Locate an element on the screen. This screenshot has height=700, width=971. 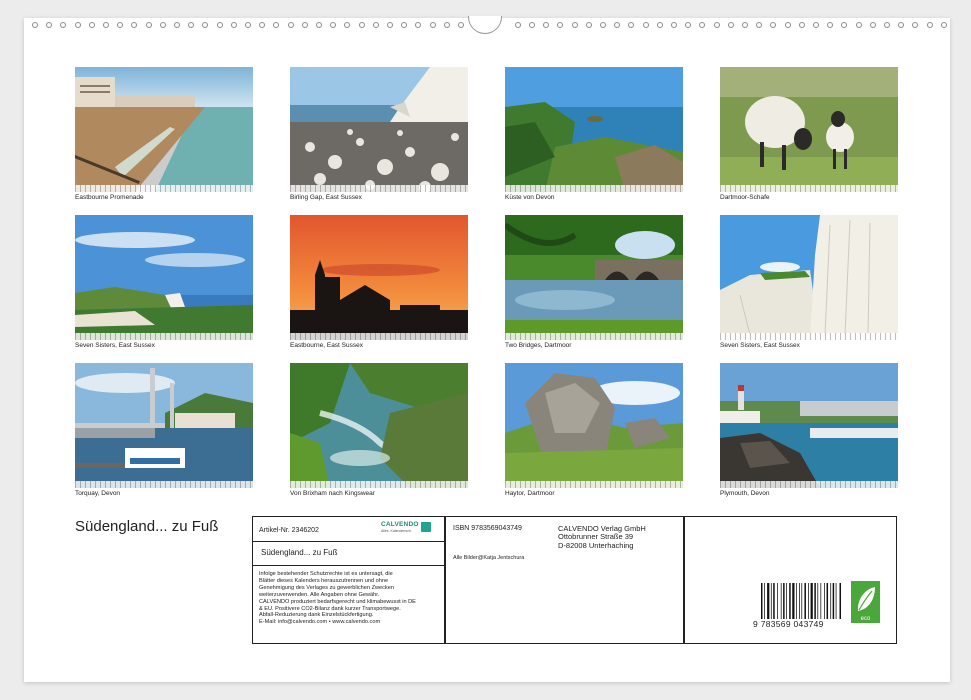
publisher-line: D-82008 Unterhaching is located at coordinates (596, 545).